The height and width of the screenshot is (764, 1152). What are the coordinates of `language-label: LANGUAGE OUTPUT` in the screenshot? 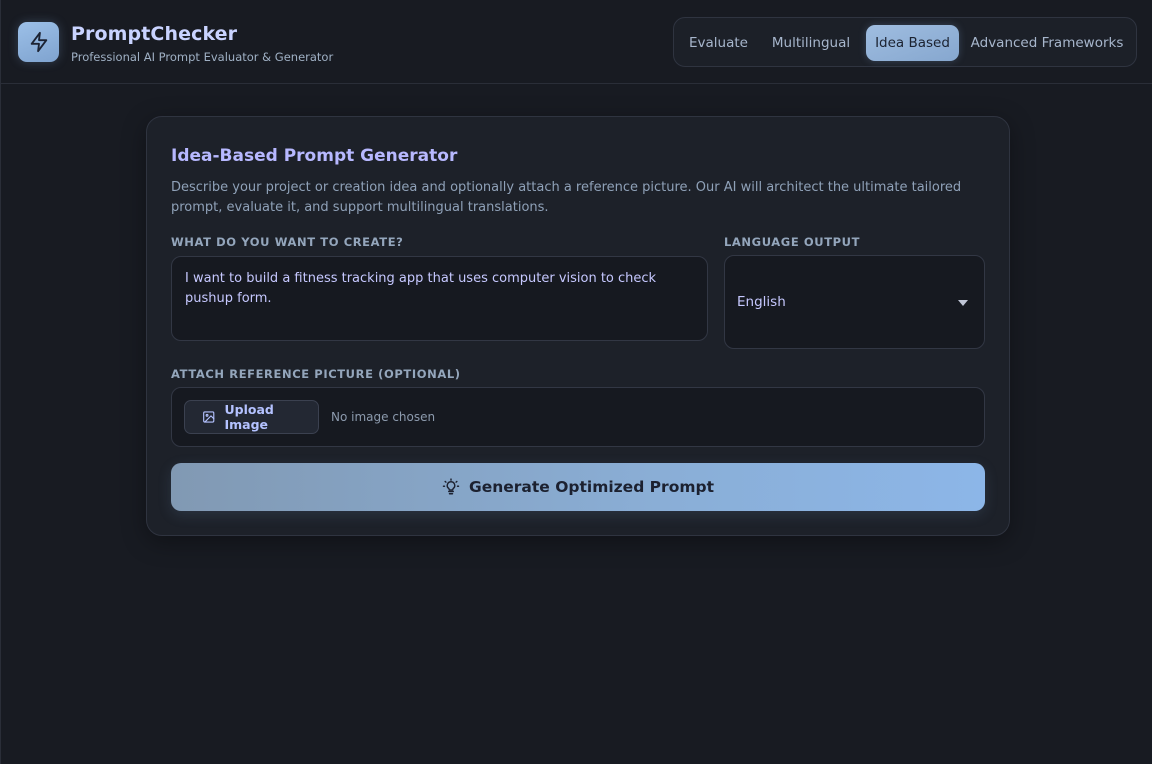 It's located at (792, 242).